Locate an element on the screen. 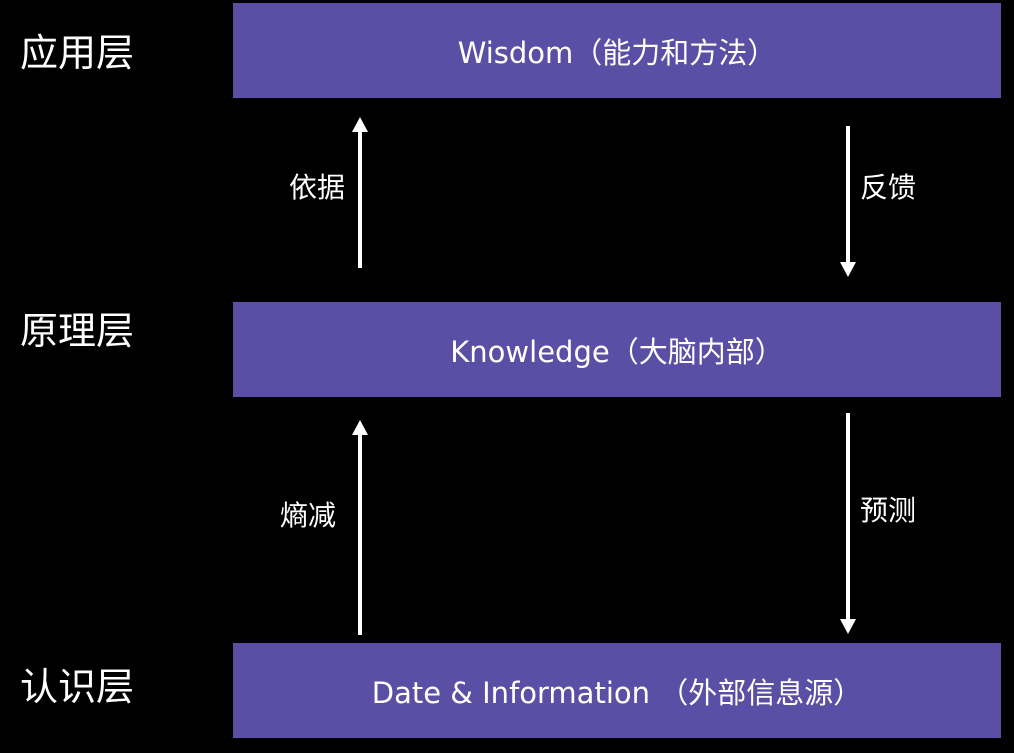 This screenshot has width=1014, height=753. arrow-down-feedback is located at coordinates (848, 201).